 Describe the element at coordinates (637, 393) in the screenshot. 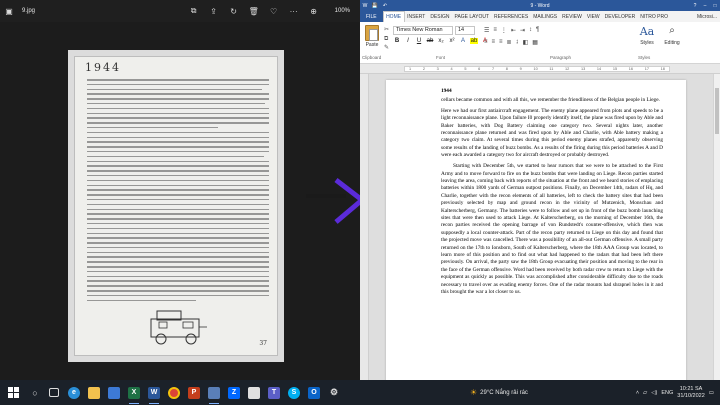

I see `chevron-up-icon: ˄` at that location.